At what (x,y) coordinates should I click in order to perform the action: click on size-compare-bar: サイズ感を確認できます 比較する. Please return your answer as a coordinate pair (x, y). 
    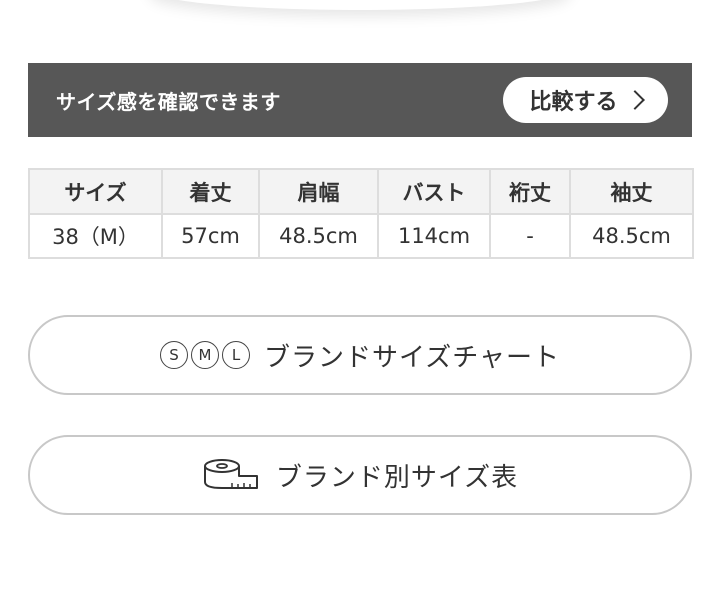
    Looking at the image, I should click on (360, 100).